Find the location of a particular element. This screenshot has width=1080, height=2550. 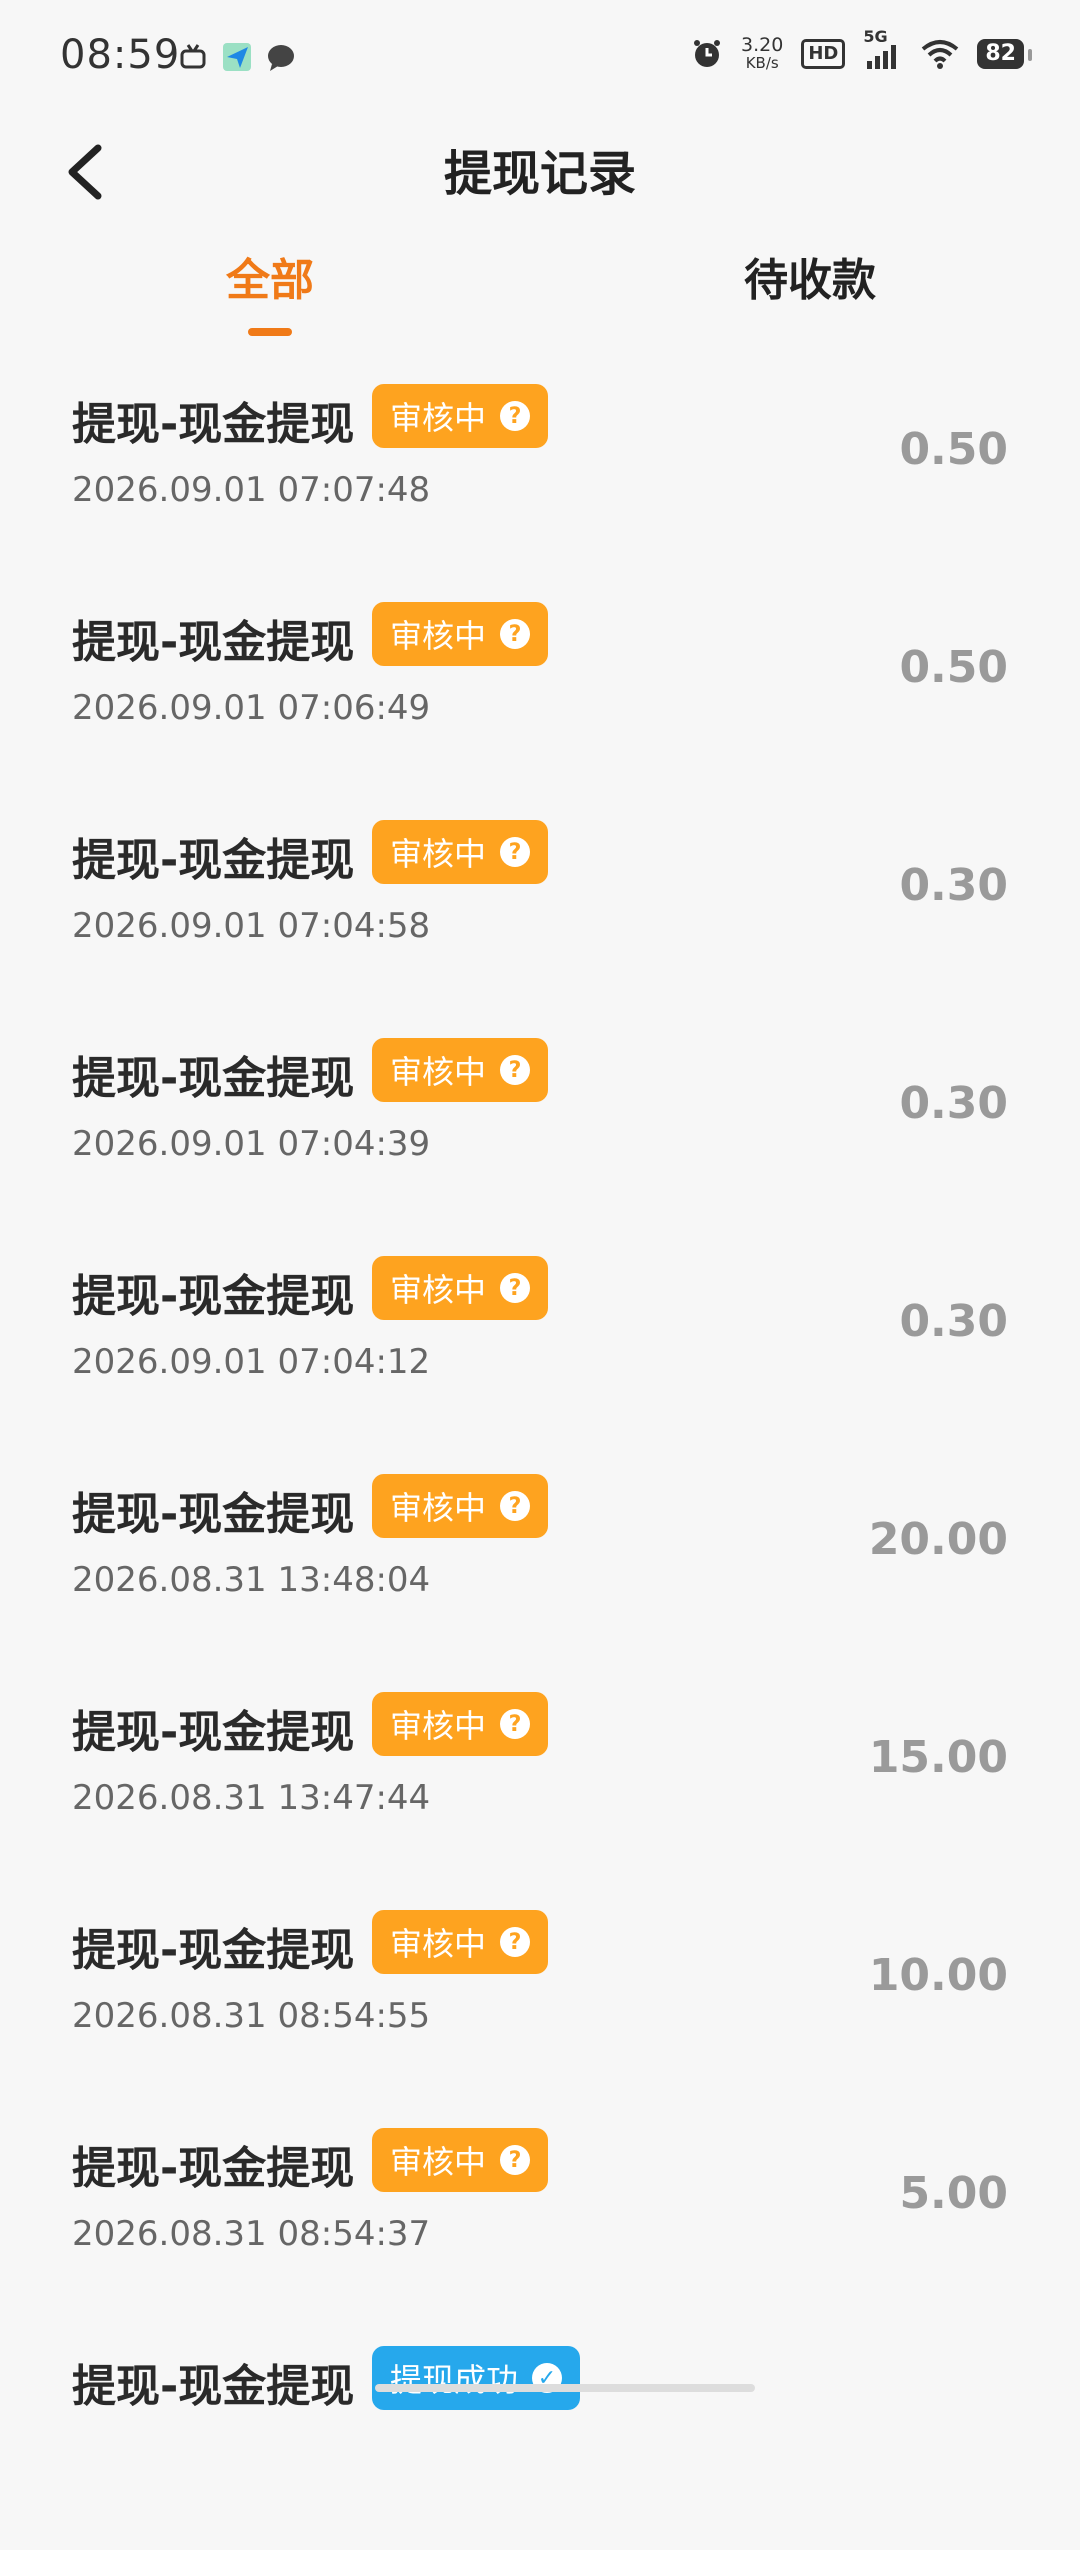

record-time: 2026.08.31 13:47:44 is located at coordinates (251, 1798).